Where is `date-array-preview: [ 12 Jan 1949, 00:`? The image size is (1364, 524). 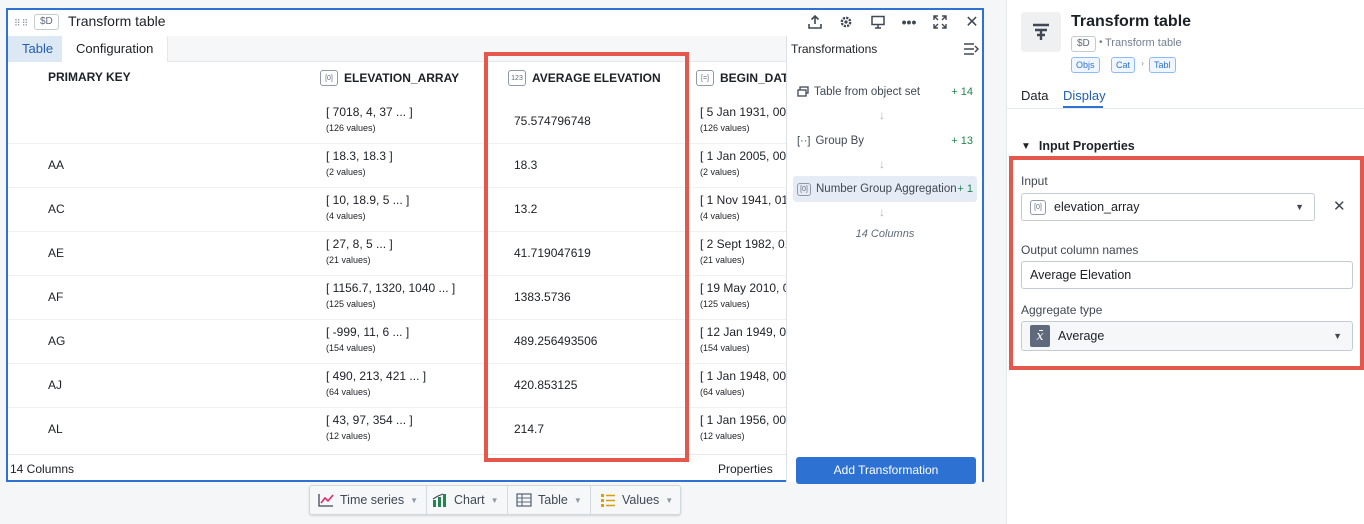 date-array-preview: [ 12 Jan 1949, 00: is located at coordinates (743, 332).